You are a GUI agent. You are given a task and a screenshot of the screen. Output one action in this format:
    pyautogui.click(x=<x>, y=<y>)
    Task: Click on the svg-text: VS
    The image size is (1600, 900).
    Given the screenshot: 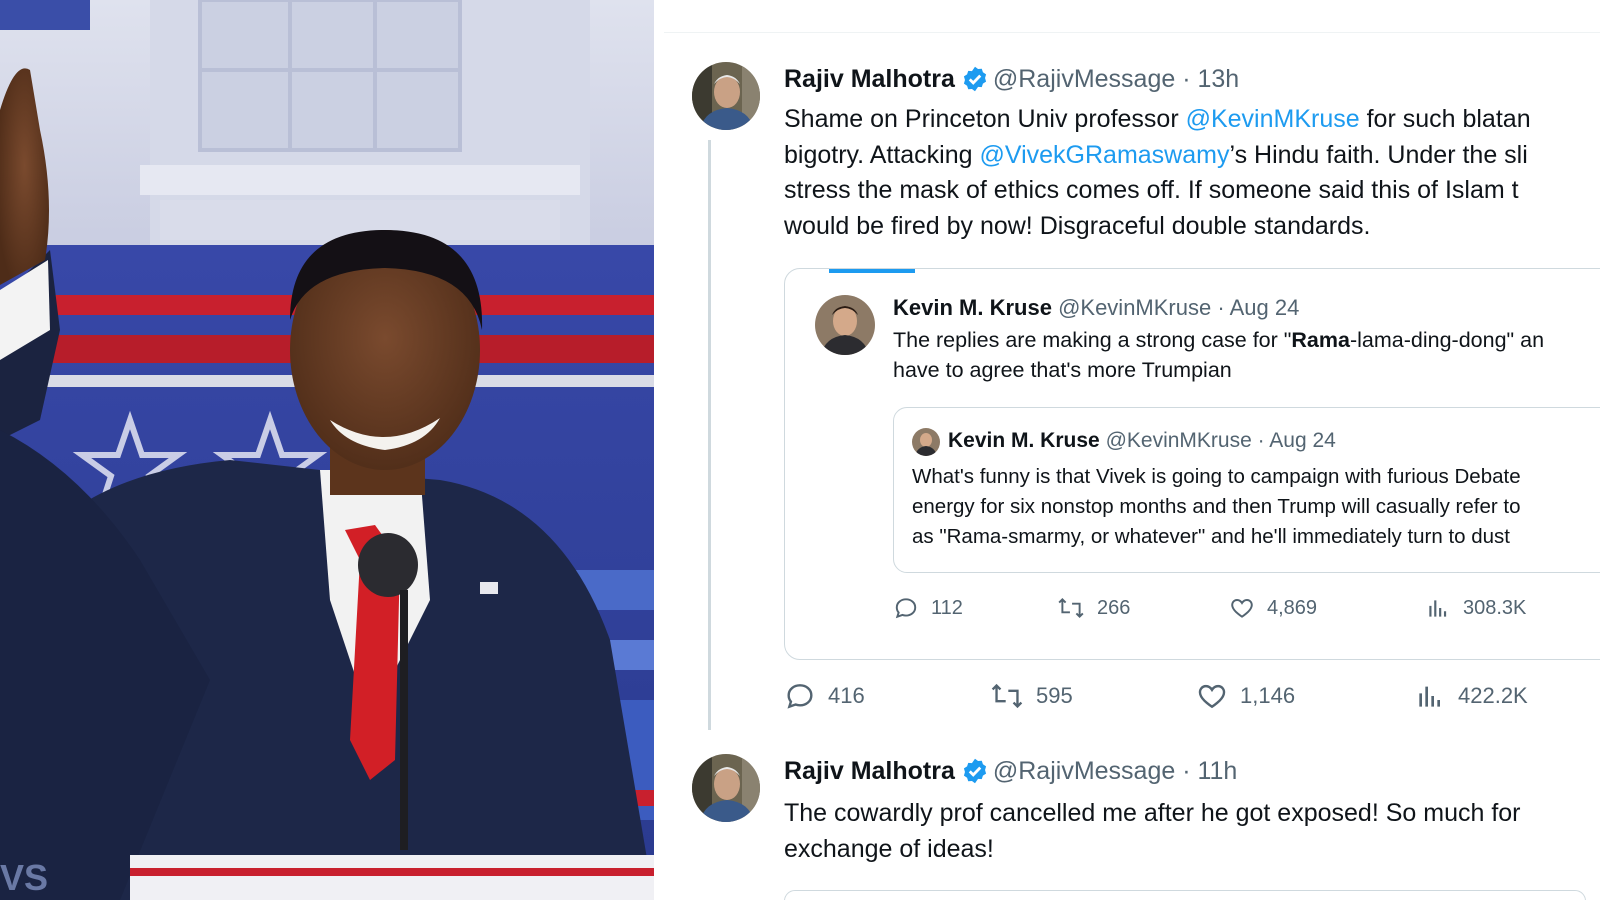 What is the action you would take?
    pyautogui.click(x=24, y=877)
    